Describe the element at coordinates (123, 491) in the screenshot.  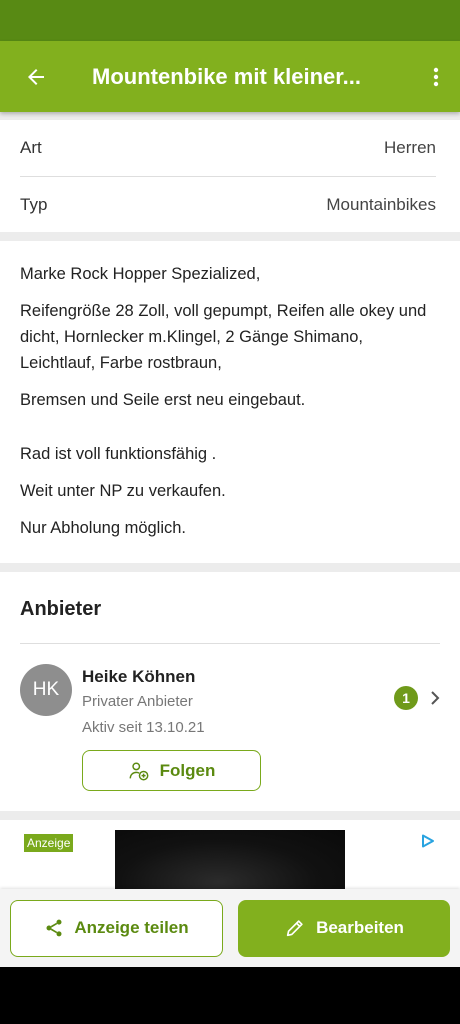
I see `description-paragraph: Weit unter NP zu verkaufen.` at that location.